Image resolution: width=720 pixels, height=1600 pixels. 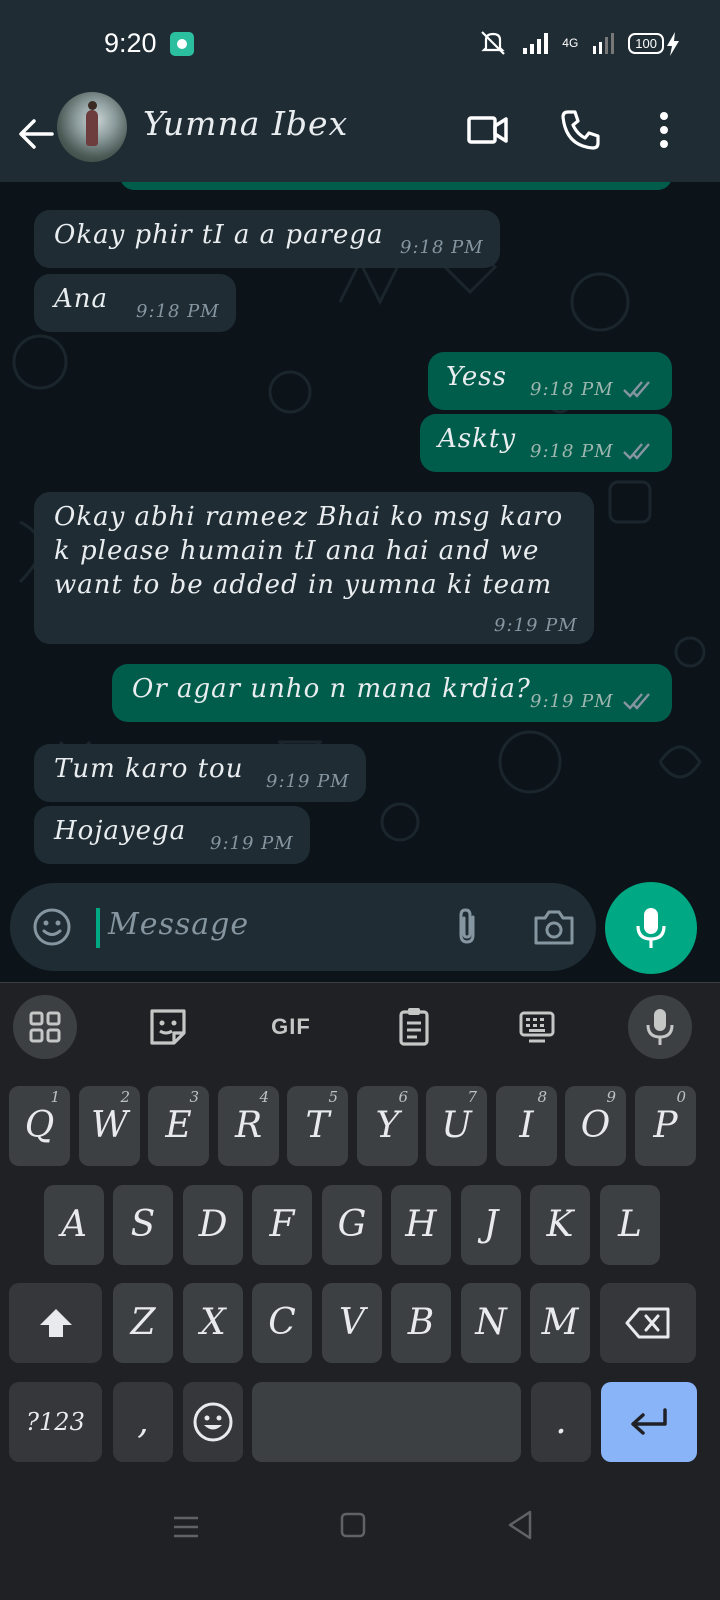 What do you see at coordinates (303, 927) in the screenshot?
I see `message-input-bar: Message` at bounding box center [303, 927].